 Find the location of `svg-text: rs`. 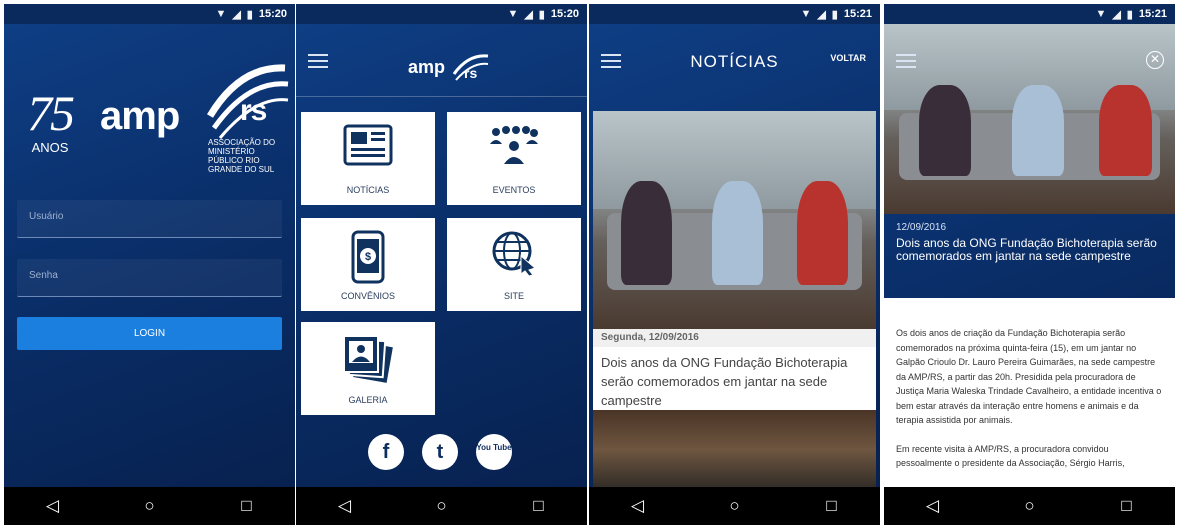

svg-text: rs is located at coordinates (470, 73).